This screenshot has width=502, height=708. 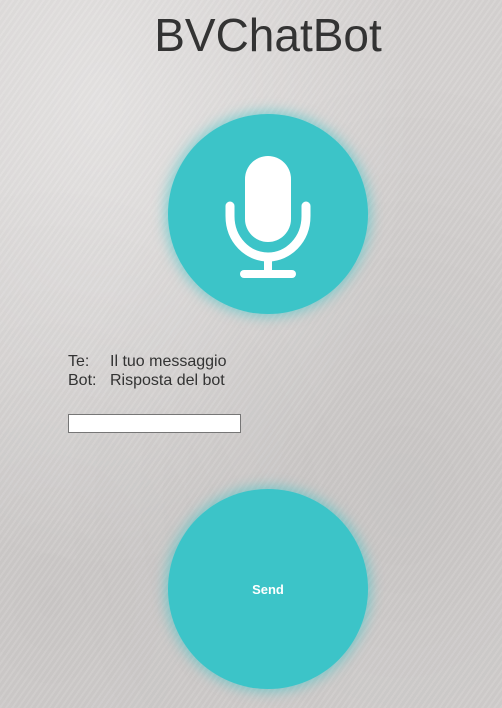 What do you see at coordinates (167, 380) in the screenshot?
I see `bot-message: Risposta del bot` at bounding box center [167, 380].